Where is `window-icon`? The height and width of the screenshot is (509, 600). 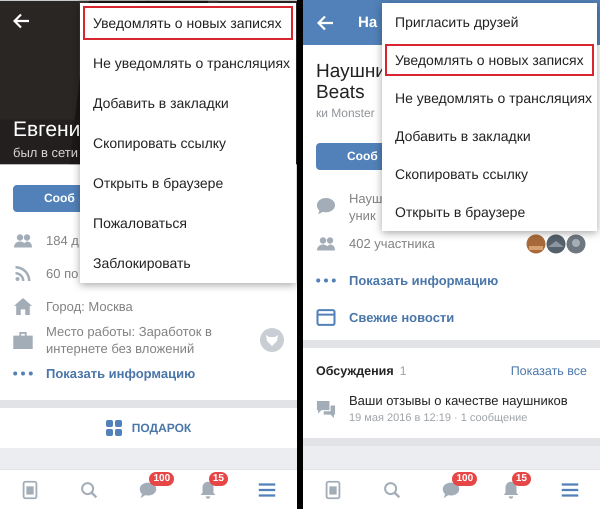
window-icon is located at coordinates (326, 317).